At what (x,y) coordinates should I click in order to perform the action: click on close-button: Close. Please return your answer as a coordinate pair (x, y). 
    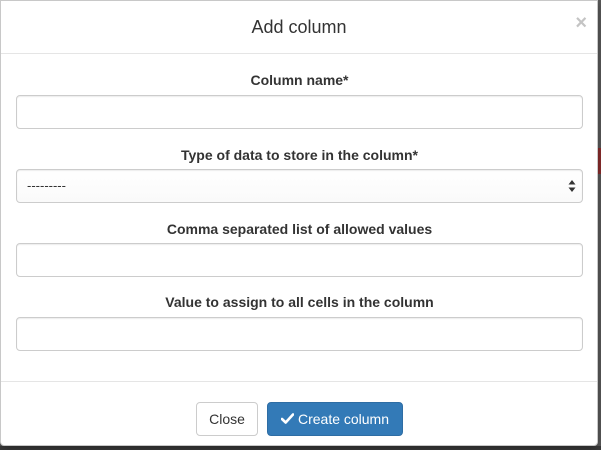
    Looking at the image, I should click on (227, 419).